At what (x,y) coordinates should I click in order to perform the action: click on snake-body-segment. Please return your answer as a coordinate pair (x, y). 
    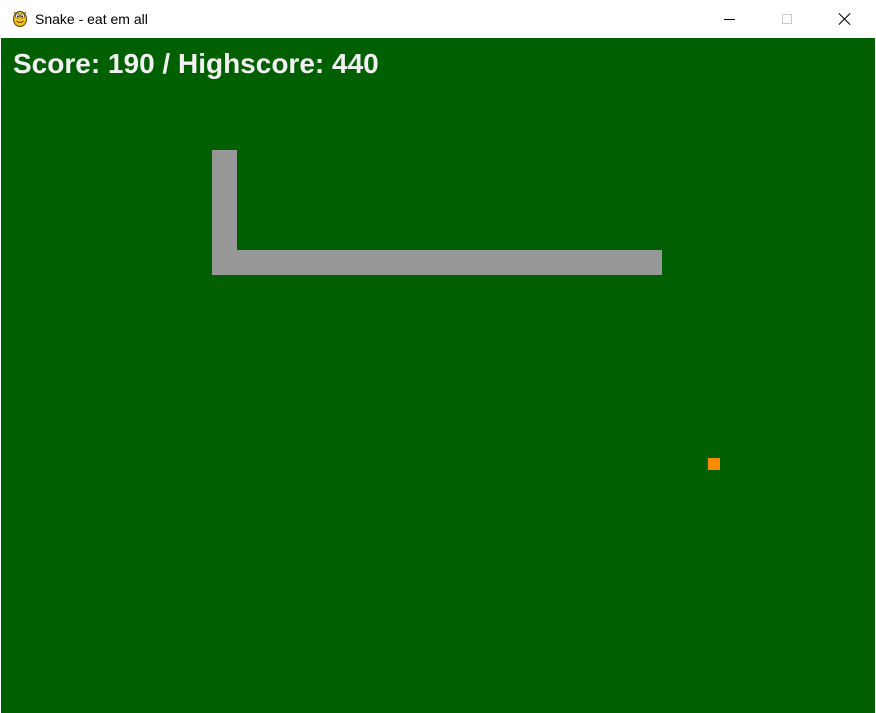
    Looking at the image, I should click on (437, 262).